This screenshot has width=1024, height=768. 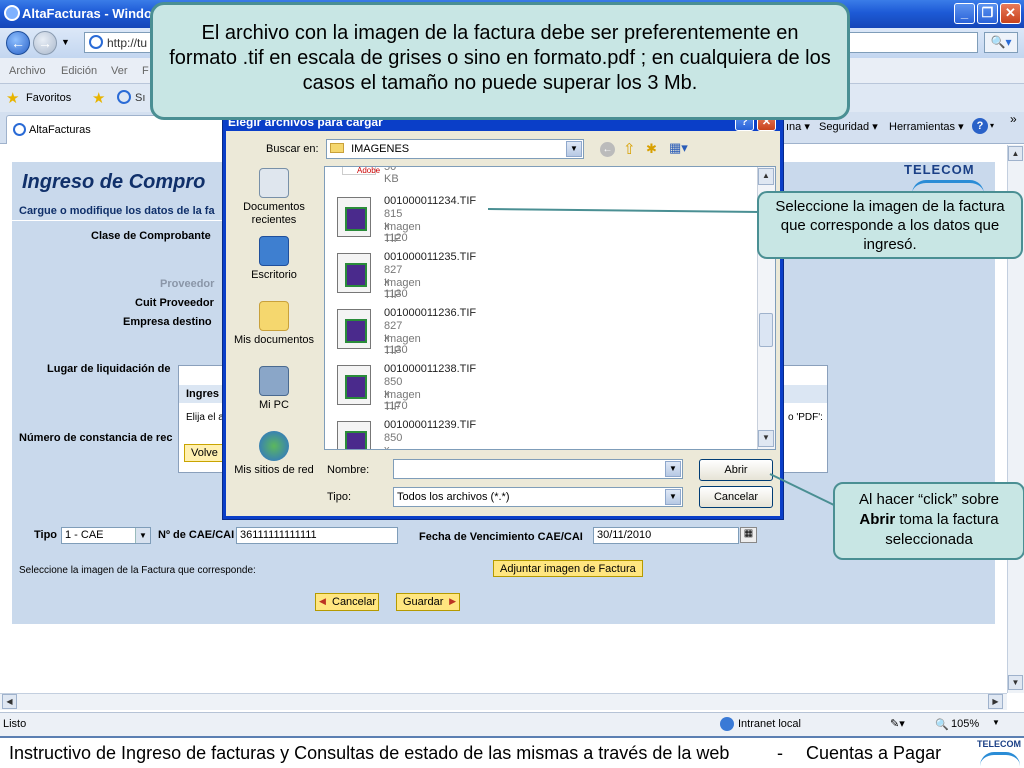 I want to click on help-icon: ?, so click(x=980, y=126).